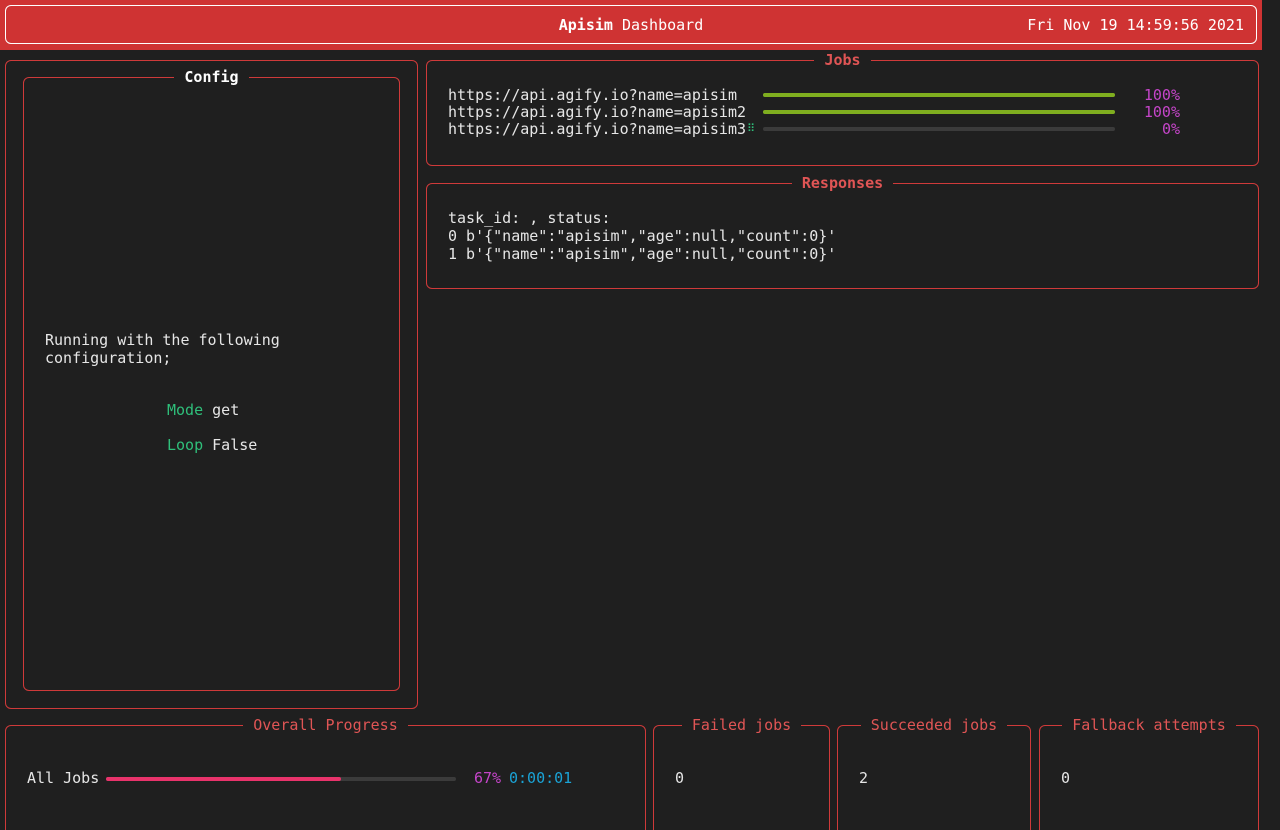 The height and width of the screenshot is (830, 1280). Describe the element at coordinates (585, 25) in the screenshot. I see `app-title-bold: Apisim` at that location.